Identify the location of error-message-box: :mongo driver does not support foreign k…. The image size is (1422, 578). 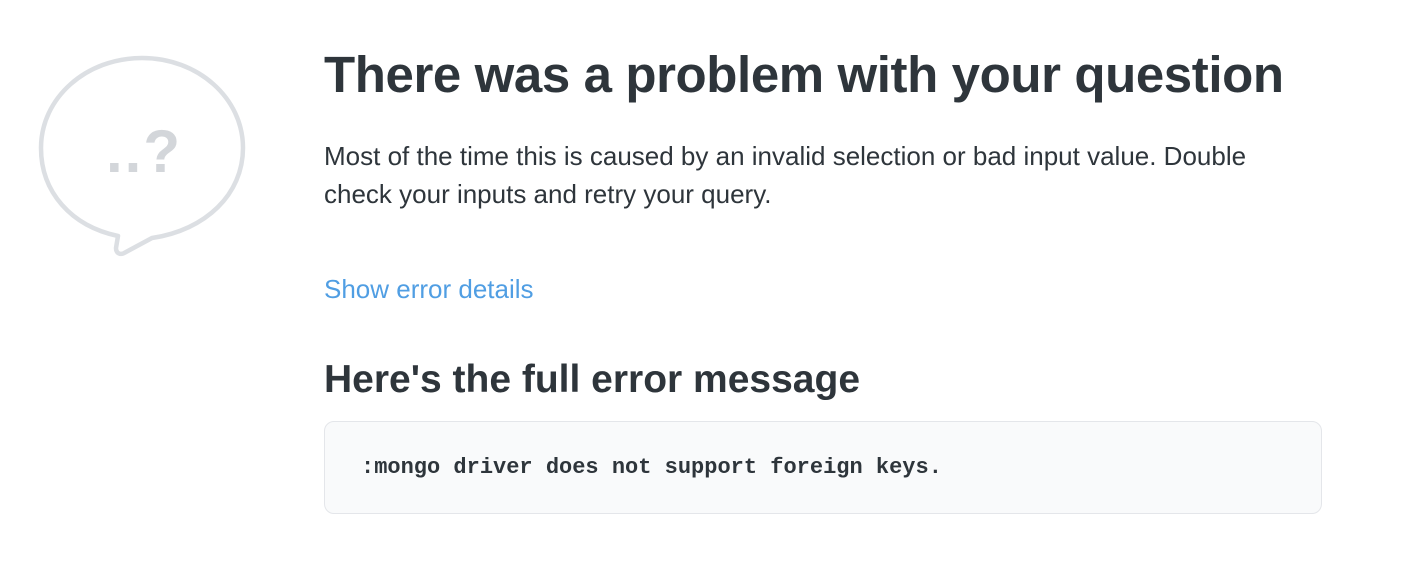
(823, 467).